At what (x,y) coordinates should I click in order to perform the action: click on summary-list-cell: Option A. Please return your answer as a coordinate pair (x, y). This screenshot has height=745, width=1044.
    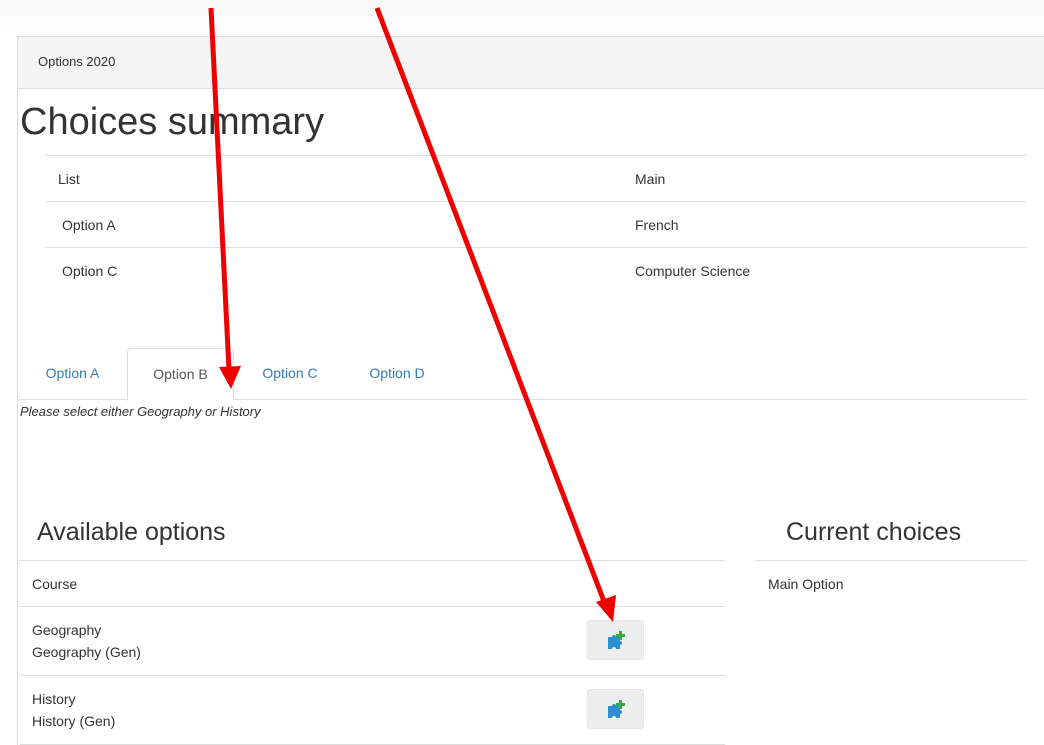
    Looking at the image, I should click on (337, 224).